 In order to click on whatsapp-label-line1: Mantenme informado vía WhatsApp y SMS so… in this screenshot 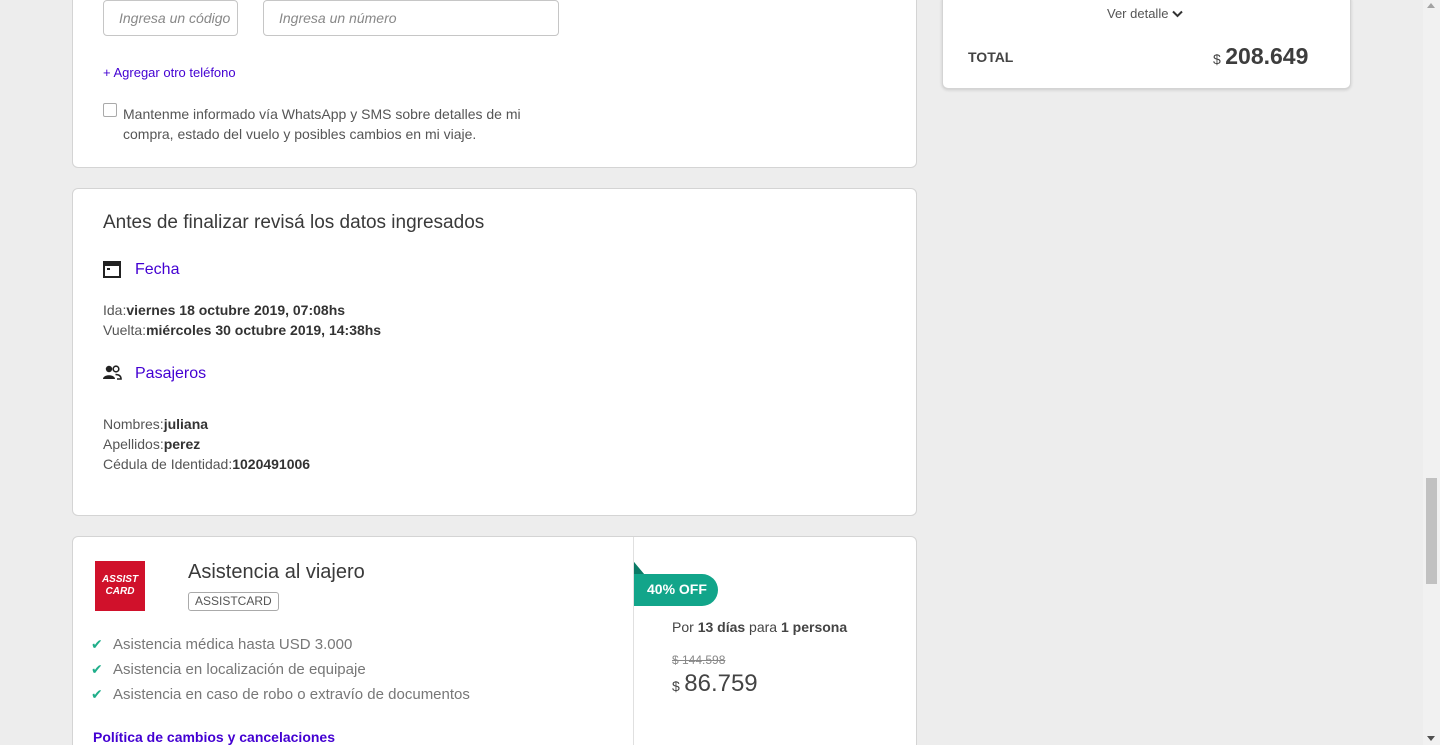, I will do `click(322, 114)`.